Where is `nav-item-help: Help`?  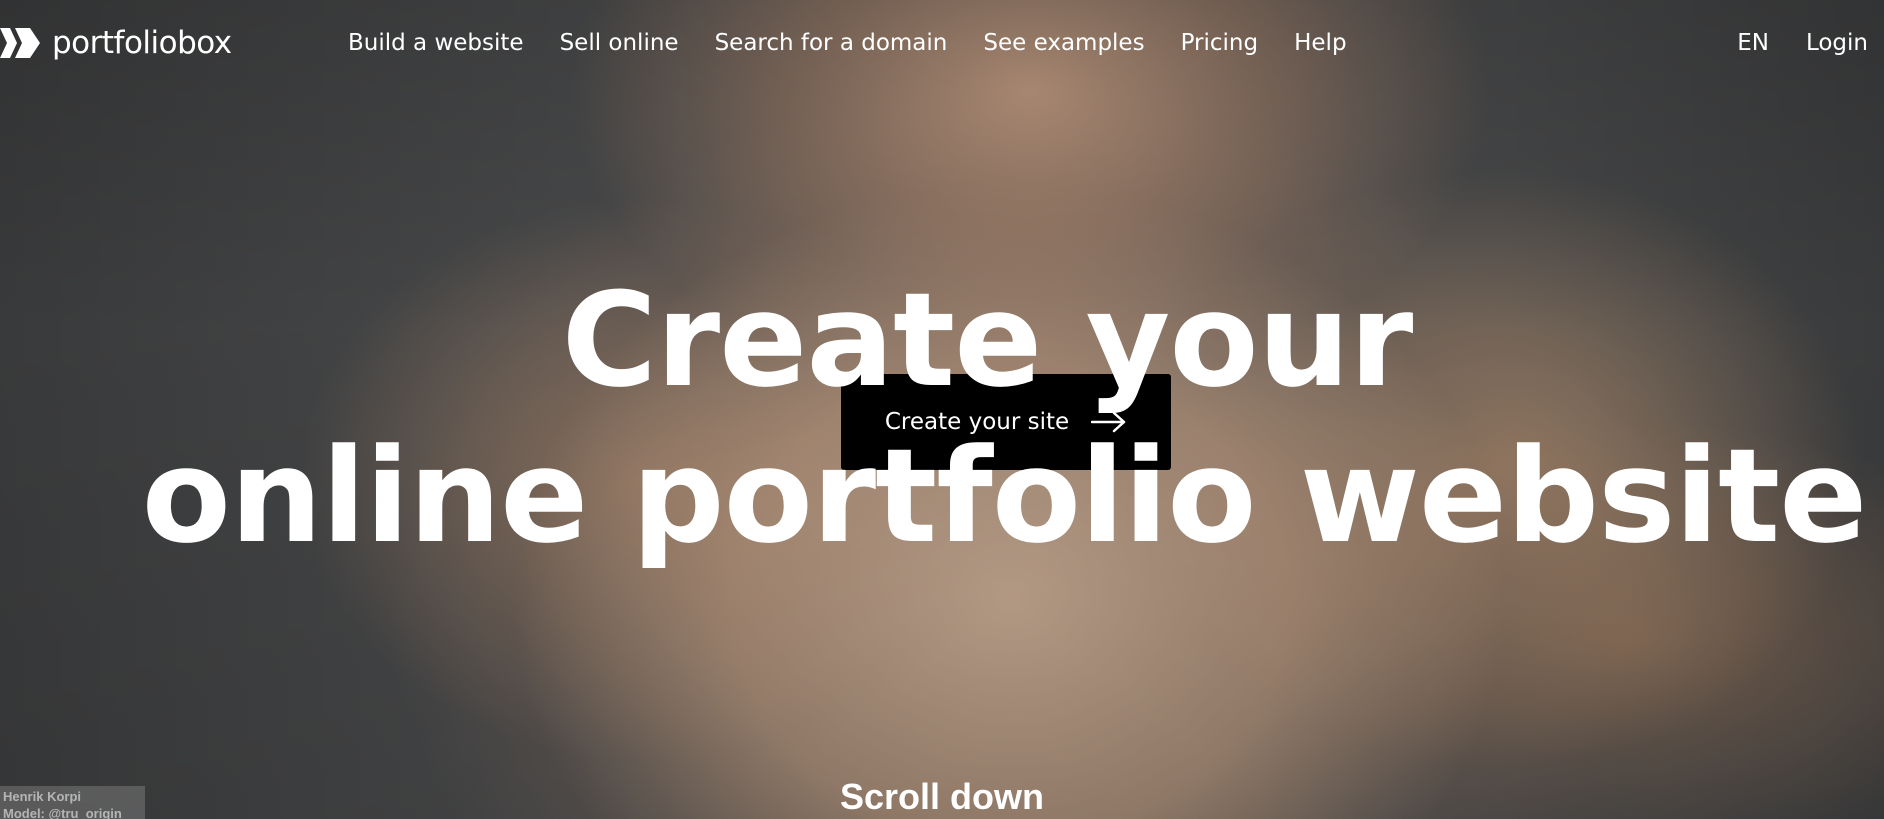
nav-item-help: Help is located at coordinates (1320, 43).